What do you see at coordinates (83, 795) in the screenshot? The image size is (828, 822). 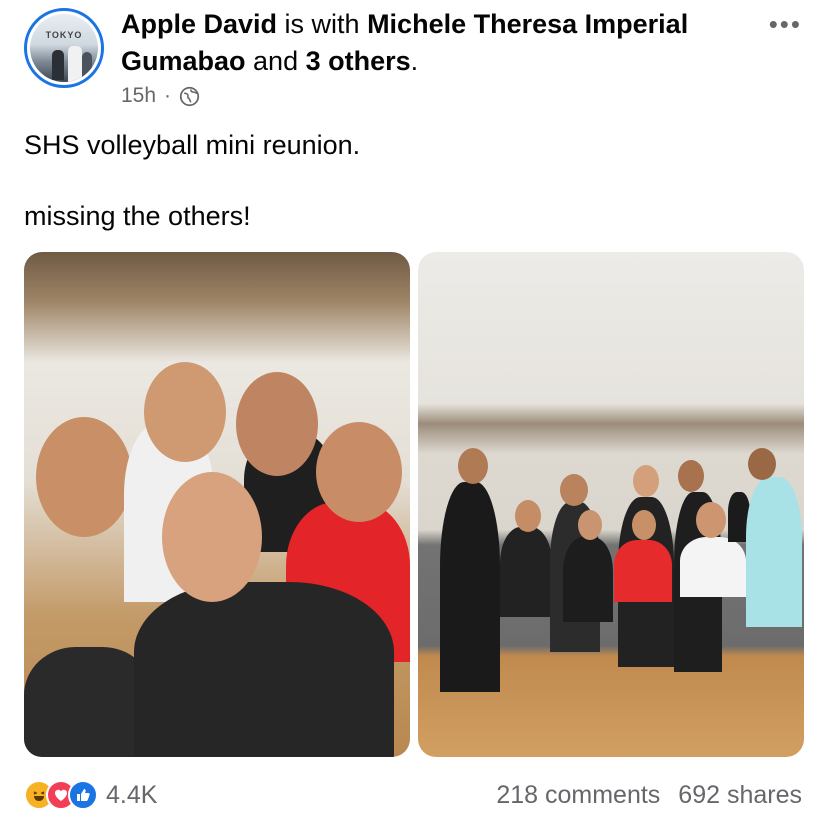 I see `like-icon` at bounding box center [83, 795].